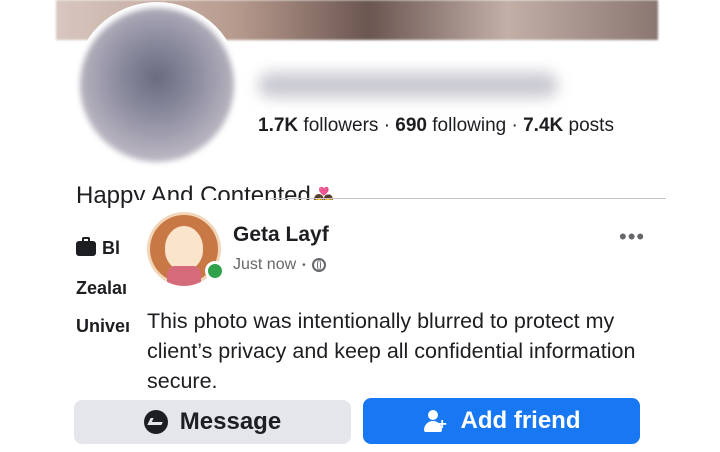 The image size is (720, 452). What do you see at coordinates (184, 248) in the screenshot?
I see `avatar-face` at bounding box center [184, 248].